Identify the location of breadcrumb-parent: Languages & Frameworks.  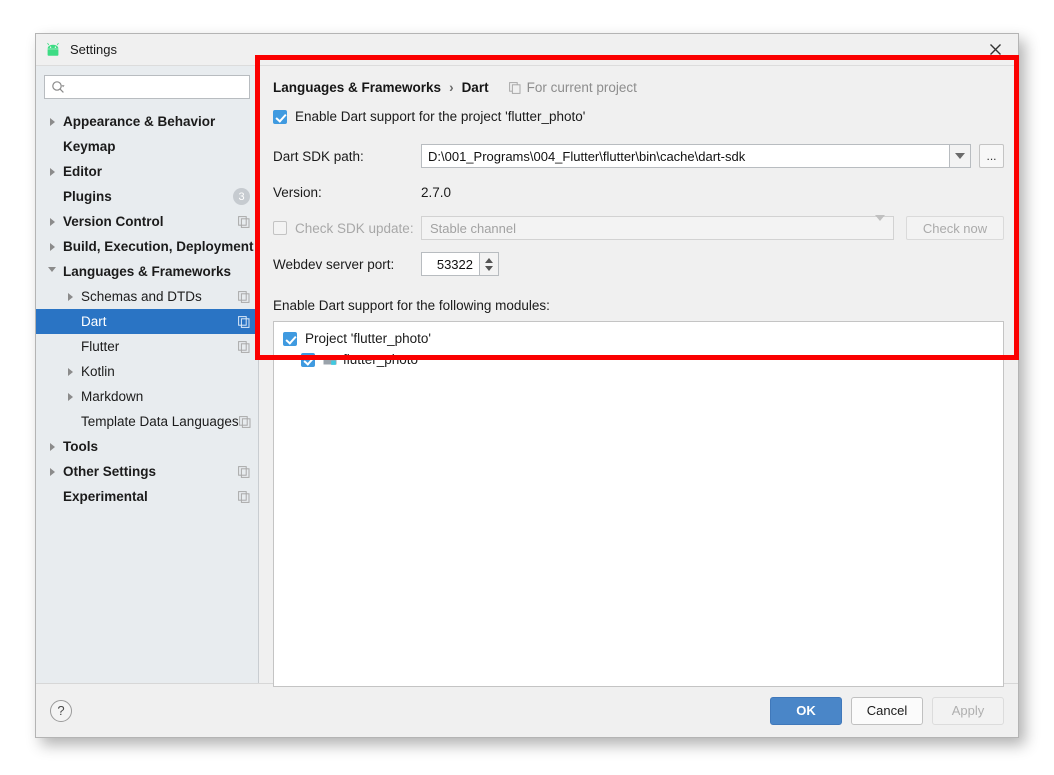
(357, 87).